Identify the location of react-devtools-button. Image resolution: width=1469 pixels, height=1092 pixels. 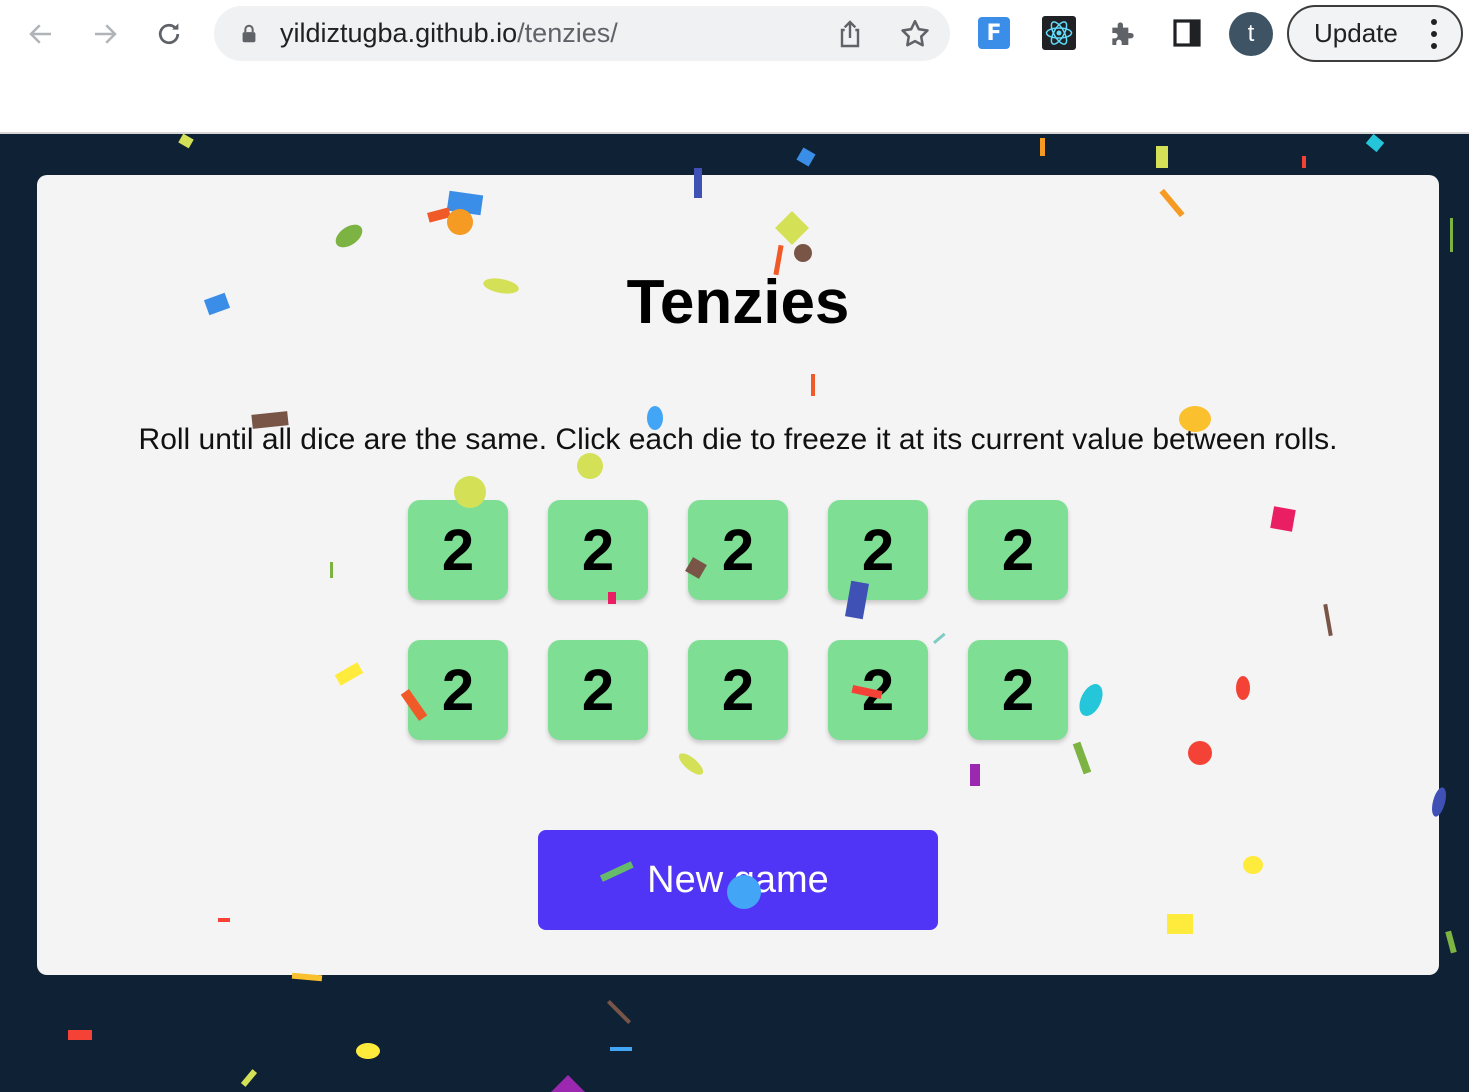
(1059, 33).